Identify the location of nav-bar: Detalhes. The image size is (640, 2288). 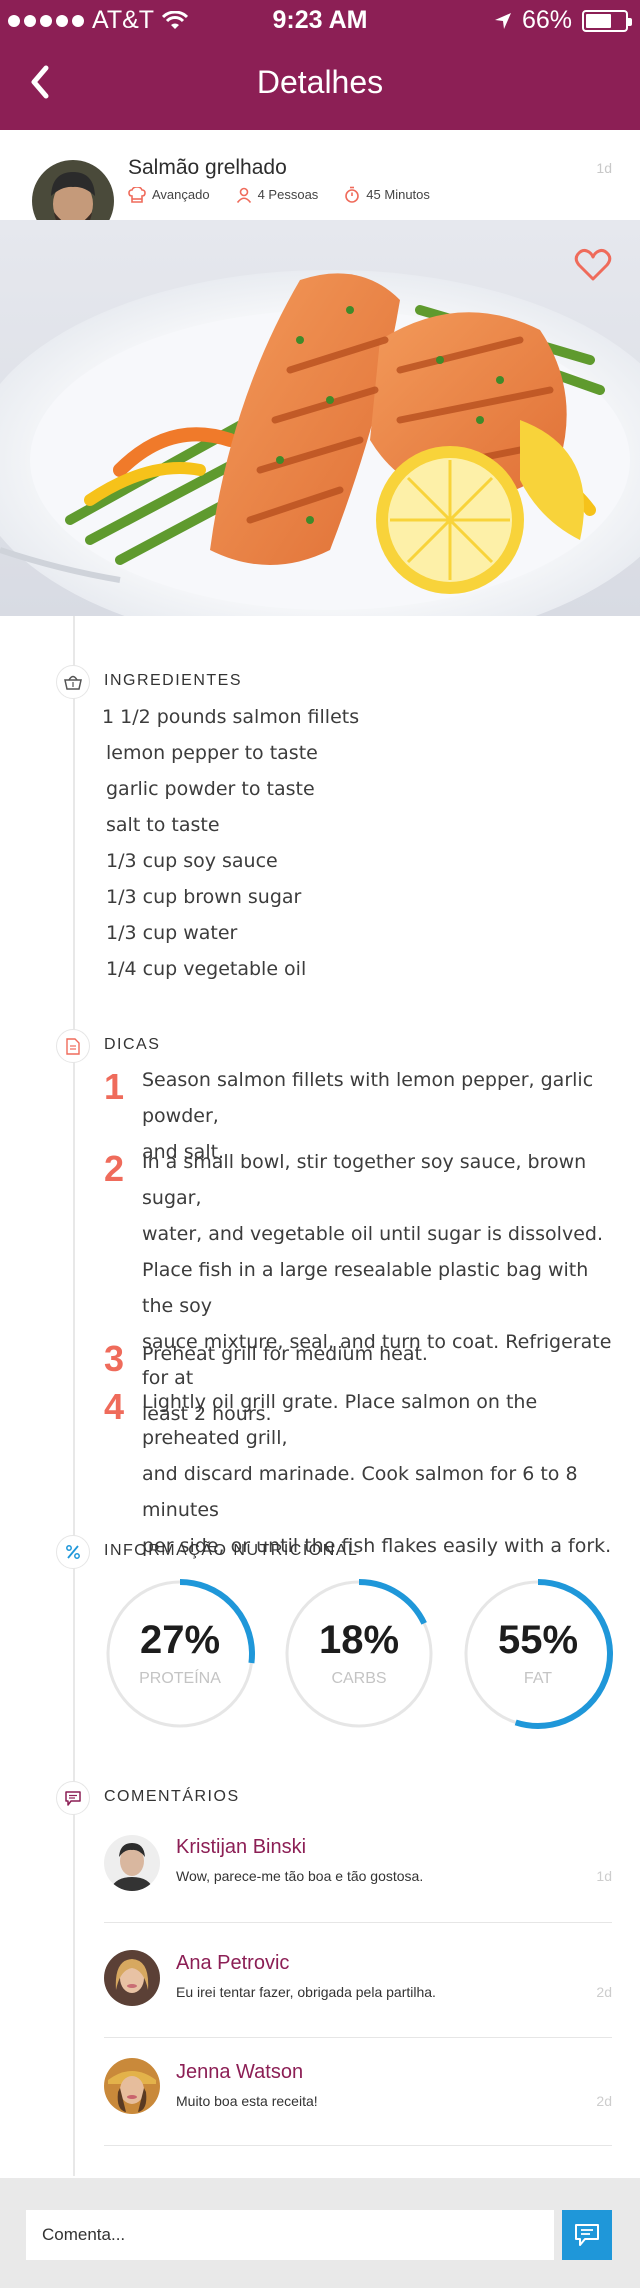
(320, 86).